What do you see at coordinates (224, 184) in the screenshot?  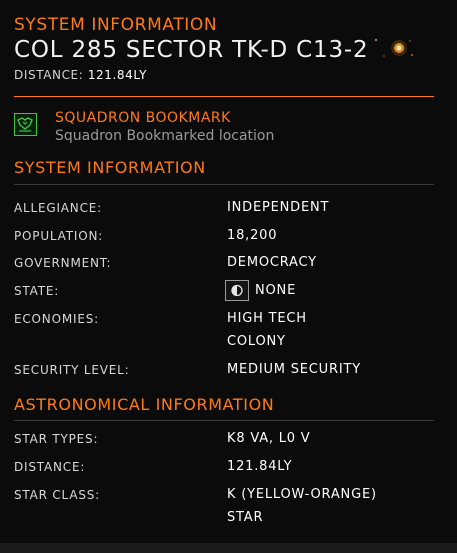 I see `system-info-divider` at bounding box center [224, 184].